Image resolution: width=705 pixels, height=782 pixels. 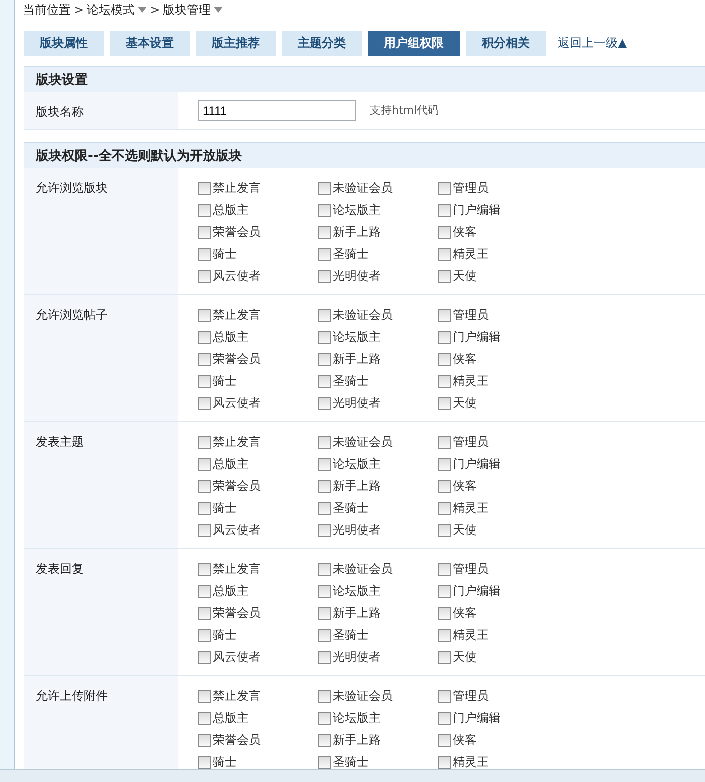 I want to click on tab: 基本设置, so click(x=150, y=43).